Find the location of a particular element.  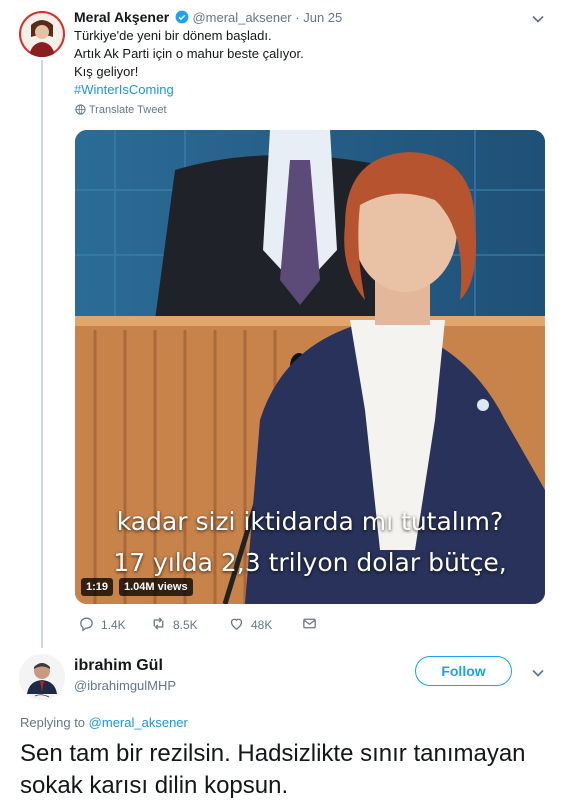

thread-connector-line is located at coordinates (42, 354).